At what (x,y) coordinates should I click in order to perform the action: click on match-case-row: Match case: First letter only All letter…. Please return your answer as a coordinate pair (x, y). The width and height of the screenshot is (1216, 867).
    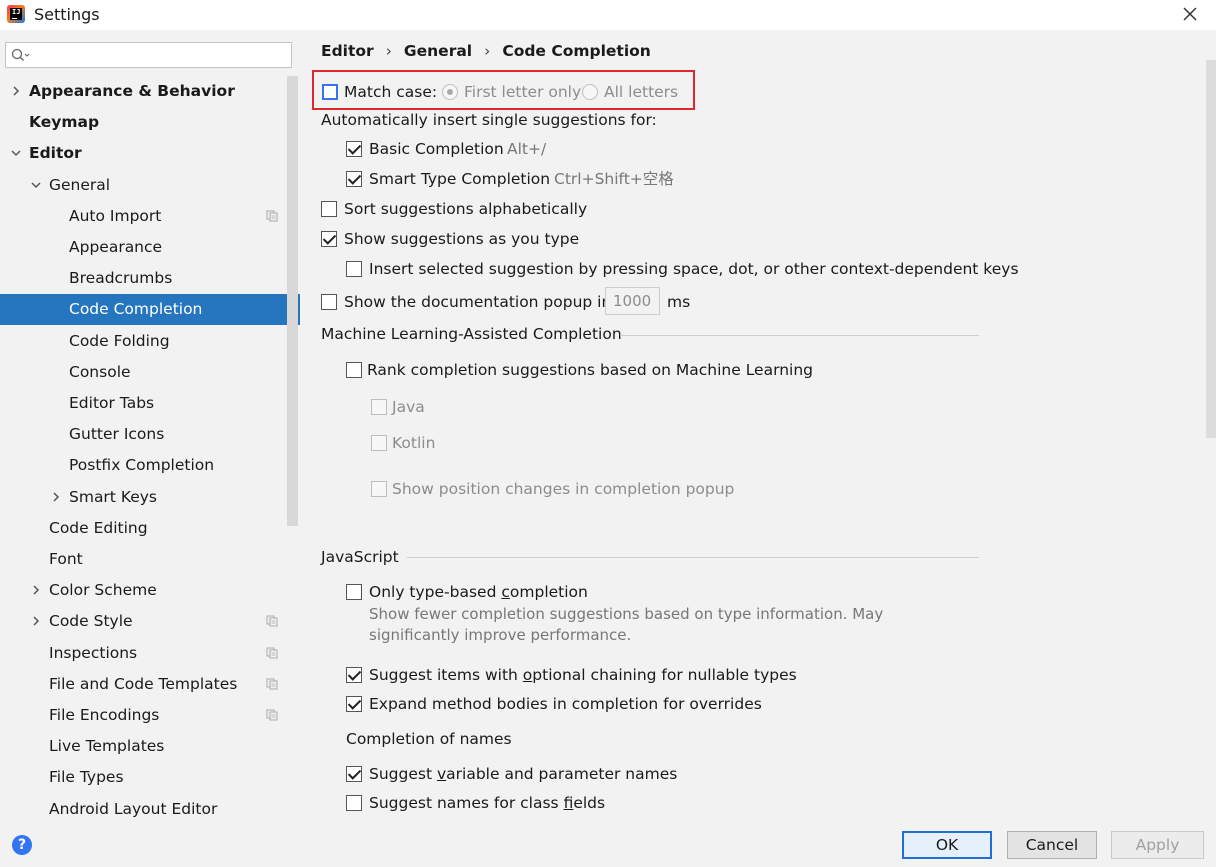
    Looking at the image, I should click on (507, 92).